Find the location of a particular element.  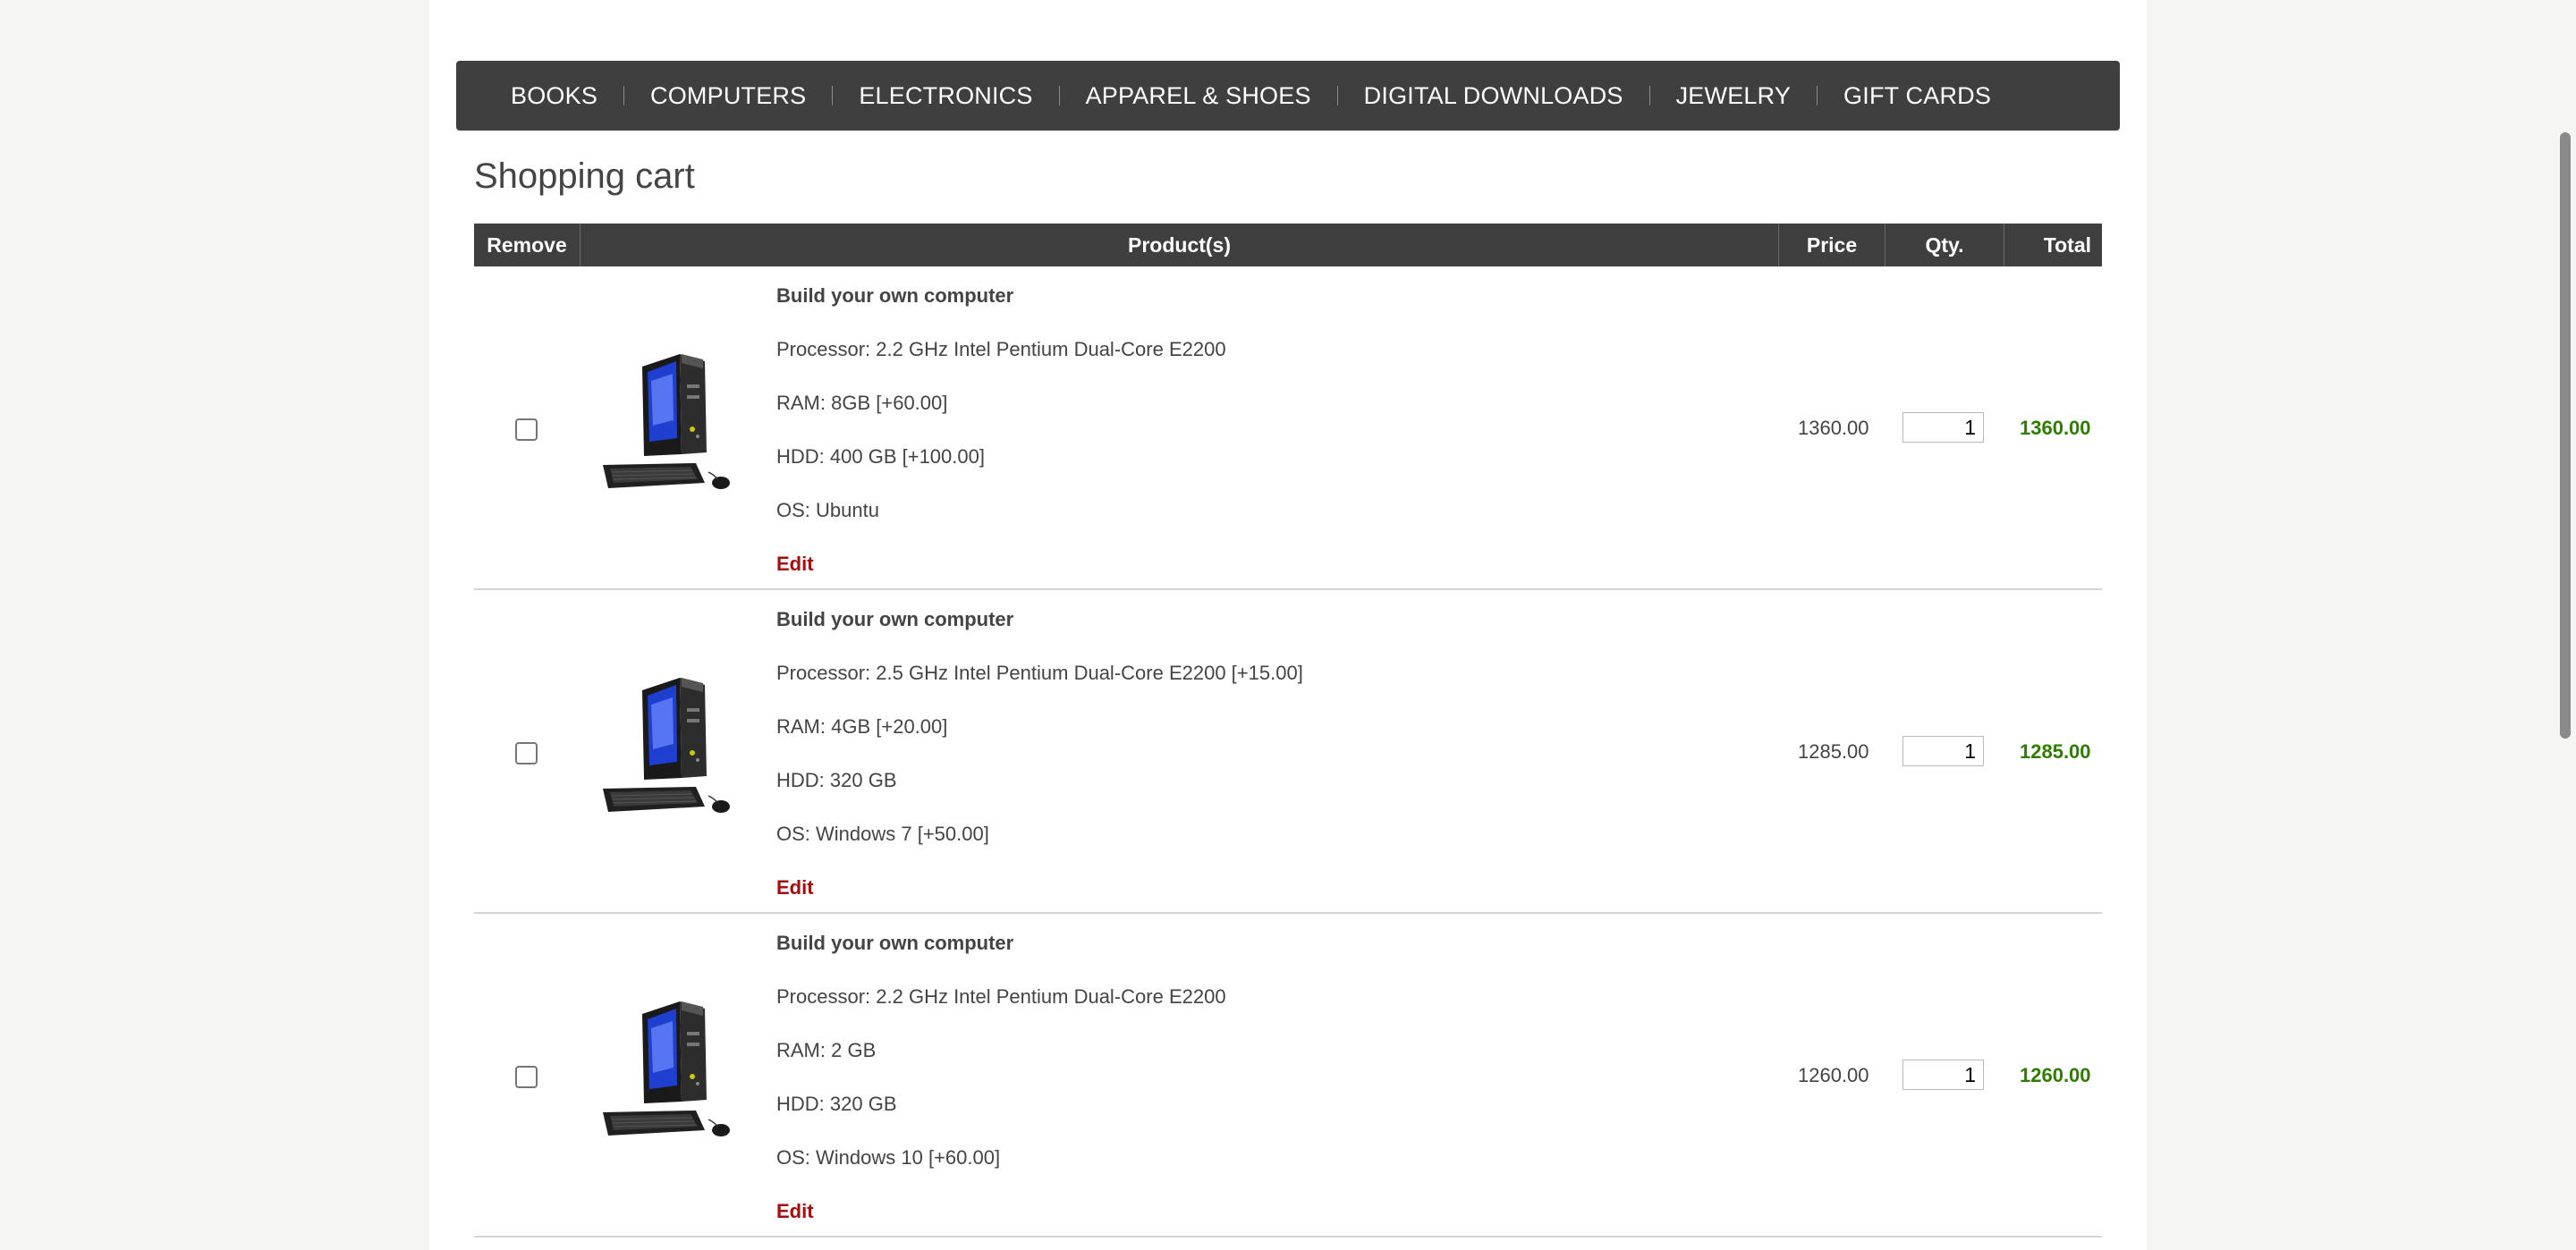

scrollbar is located at coordinates (2565, 625).